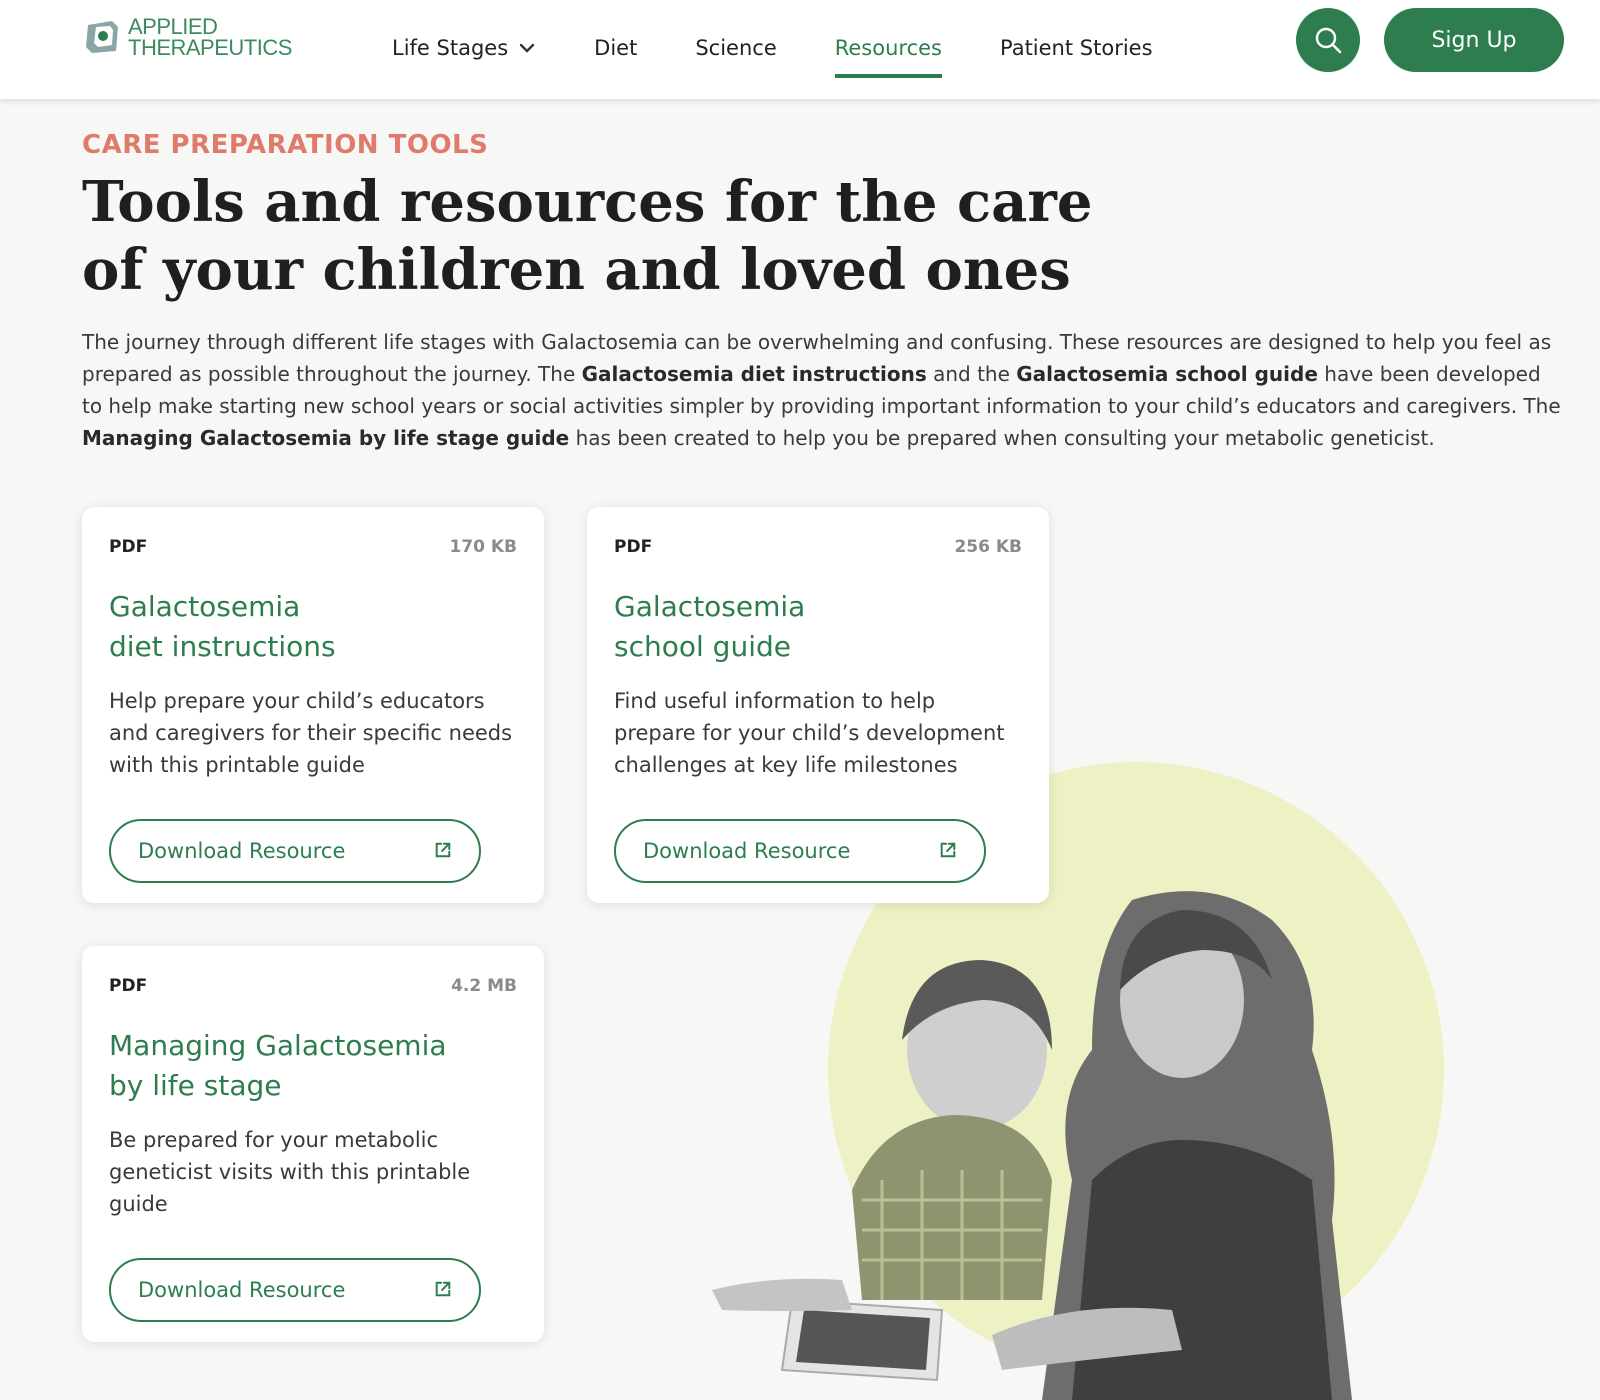 This screenshot has height=1400, width=1600. Describe the element at coordinates (971, 374) in the screenshot. I see `intro-text: and the` at that location.